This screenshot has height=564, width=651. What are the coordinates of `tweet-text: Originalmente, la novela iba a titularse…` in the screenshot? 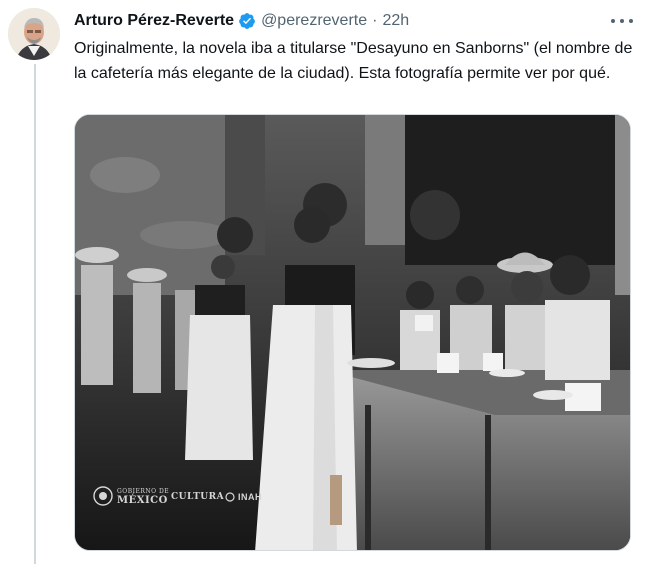 It's located at (353, 61).